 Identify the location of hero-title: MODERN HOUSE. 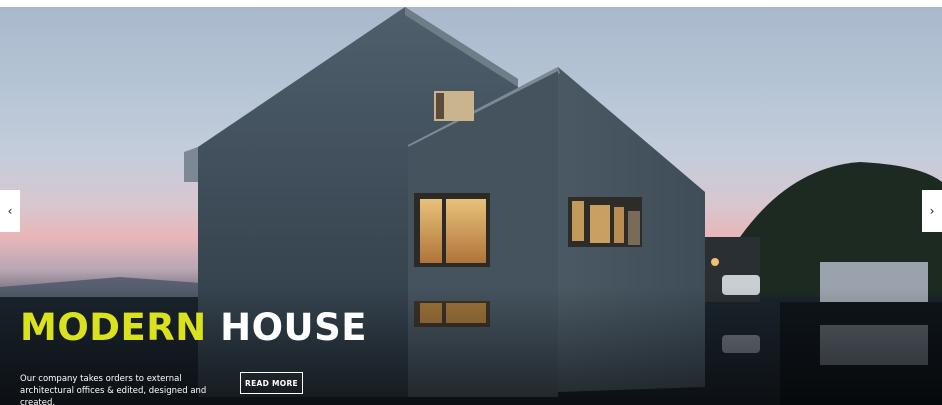
(193, 328).